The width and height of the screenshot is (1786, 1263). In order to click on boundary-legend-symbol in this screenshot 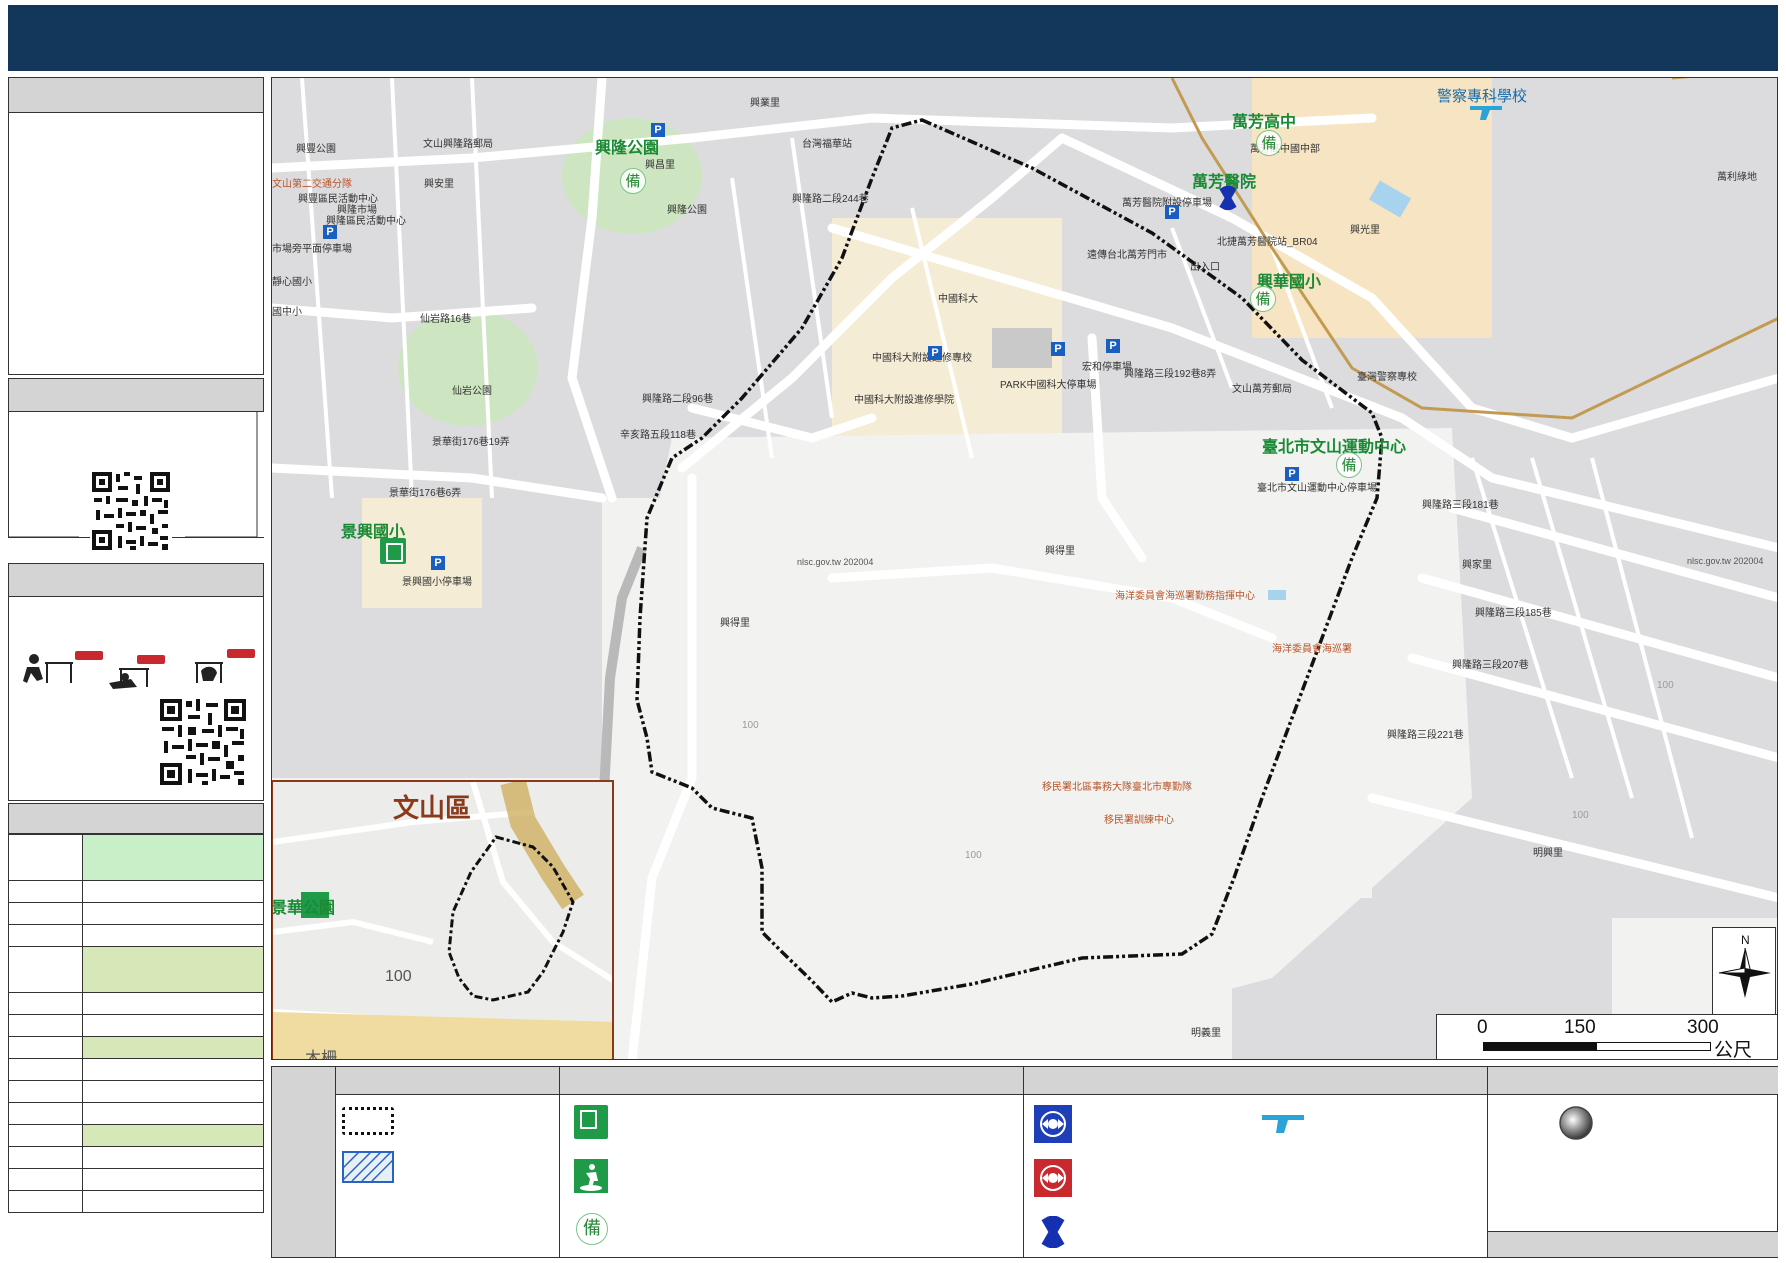, I will do `click(368, 1121)`.